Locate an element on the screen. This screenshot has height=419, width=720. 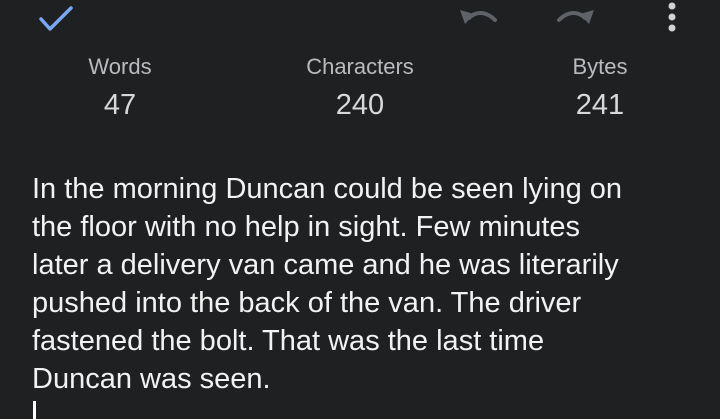
checkmark-icon is located at coordinates (56, 18).